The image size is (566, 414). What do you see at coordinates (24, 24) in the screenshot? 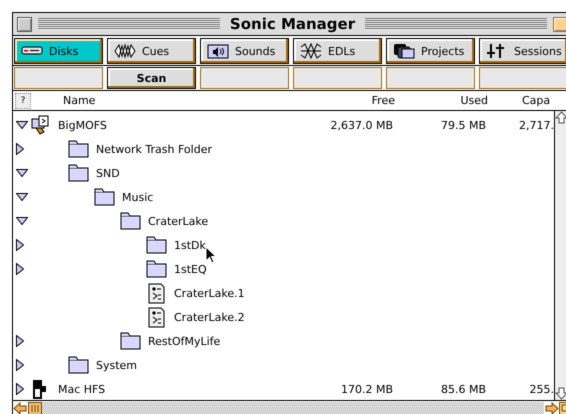
I see `close-box` at bounding box center [24, 24].